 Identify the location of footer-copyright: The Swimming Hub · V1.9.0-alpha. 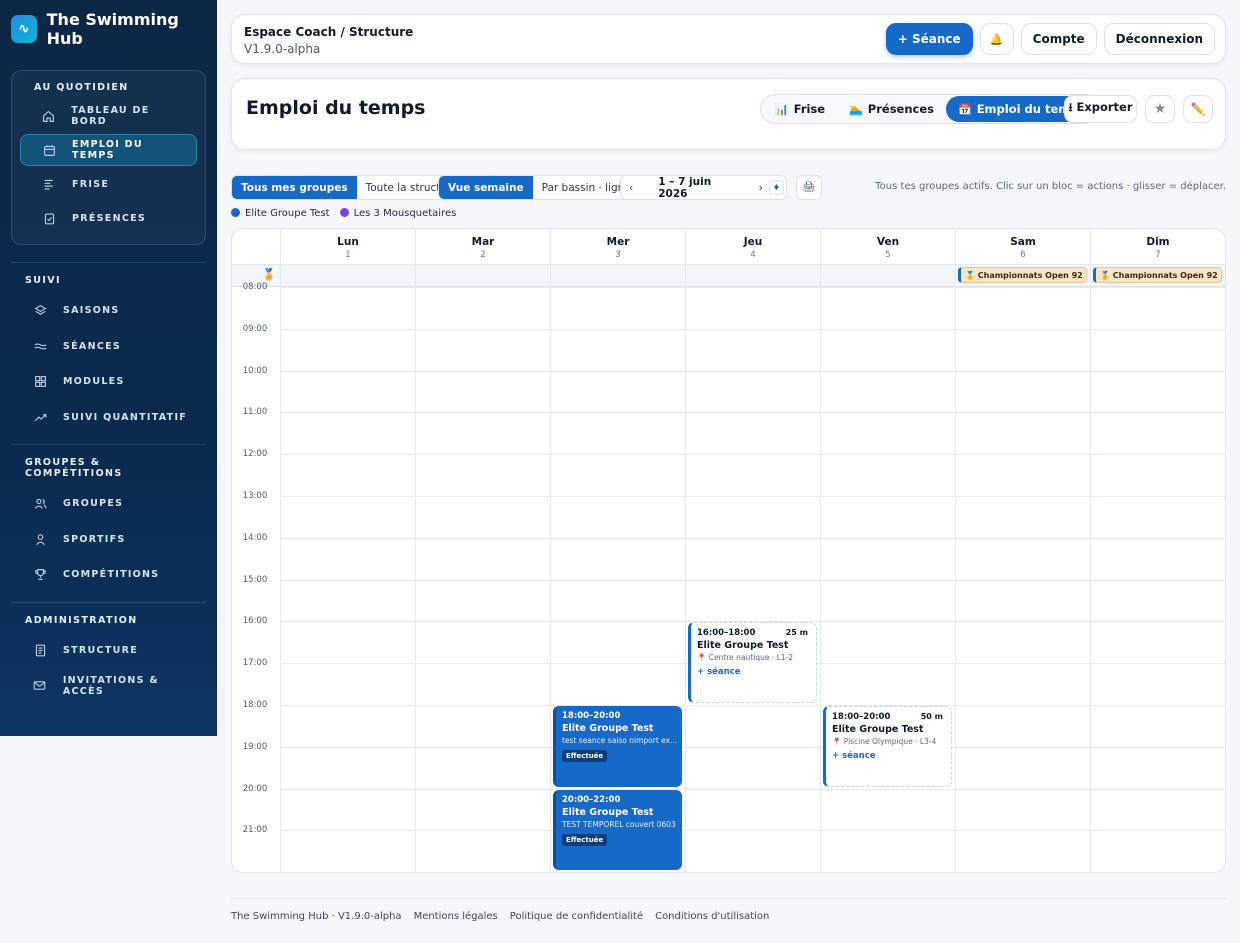
(316, 916).